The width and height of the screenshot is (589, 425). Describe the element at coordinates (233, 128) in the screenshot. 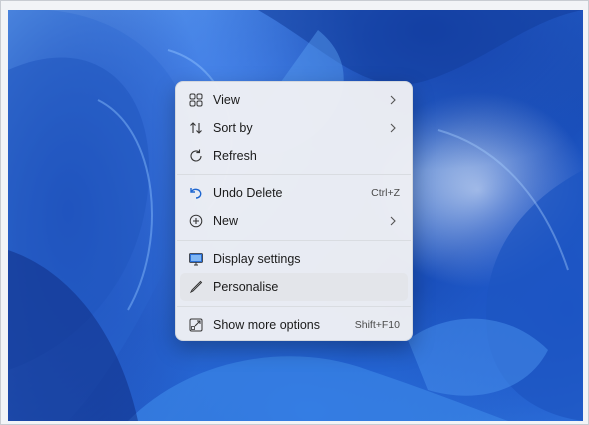

I see `menu-item-label: Sort by` at that location.